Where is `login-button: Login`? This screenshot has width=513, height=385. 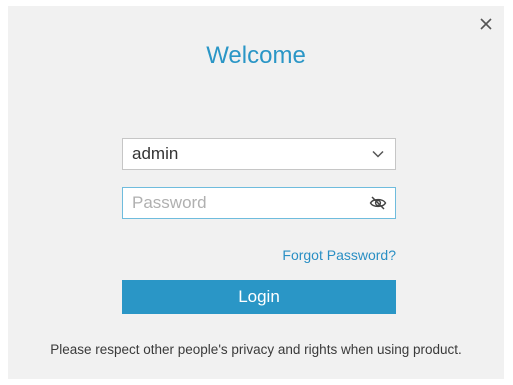 login-button: Login is located at coordinates (259, 297).